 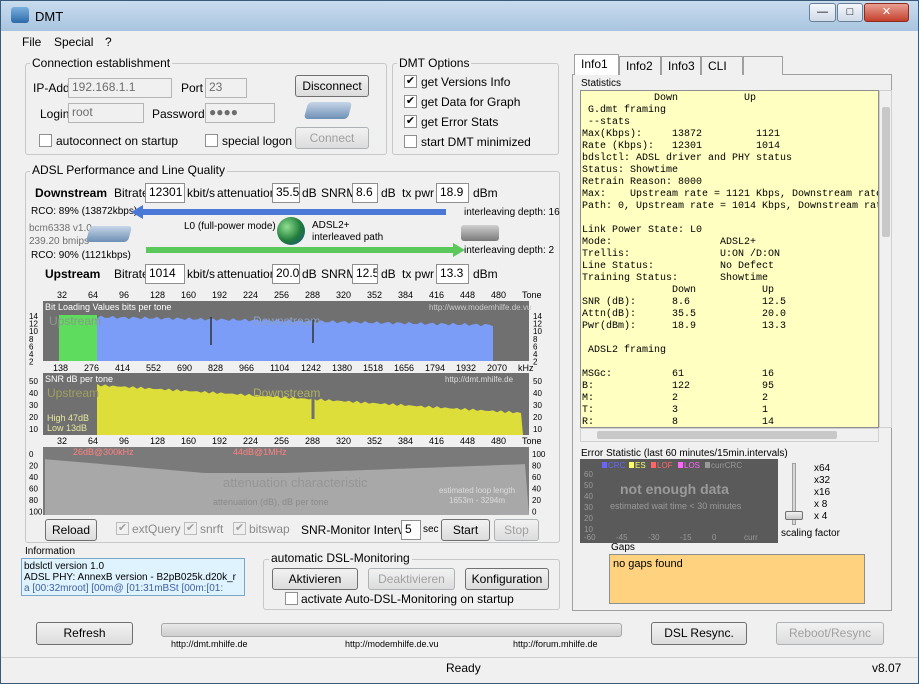 I want to click on us-bitrate-unit: kbit/s, so click(x=201, y=274).